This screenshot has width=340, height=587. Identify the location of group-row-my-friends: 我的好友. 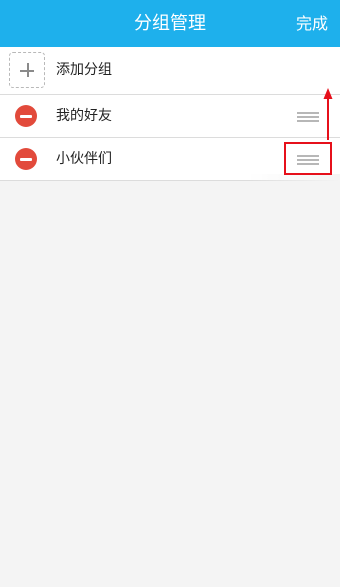
(170, 116).